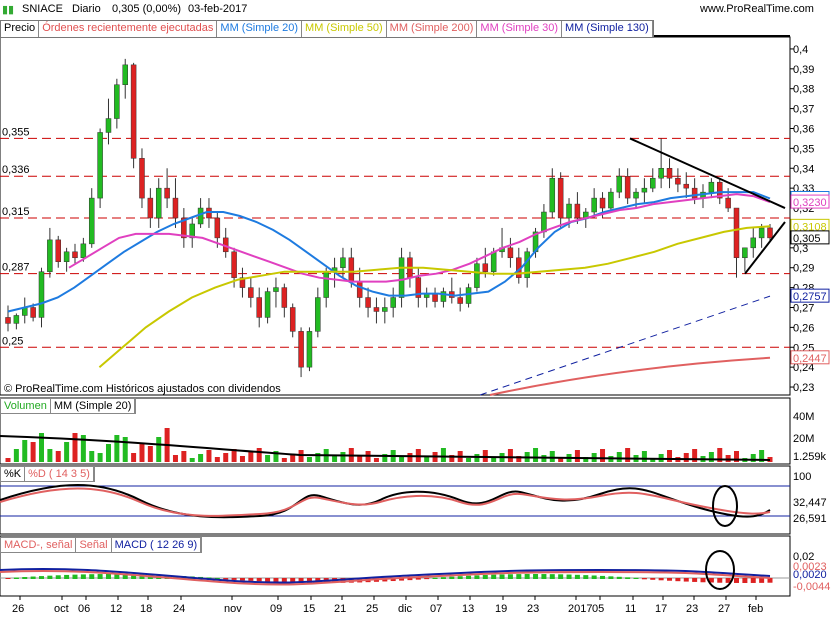  Describe the element at coordinates (803, 388) in the screenshot. I see `y-tick-label: 0,23` at that location.